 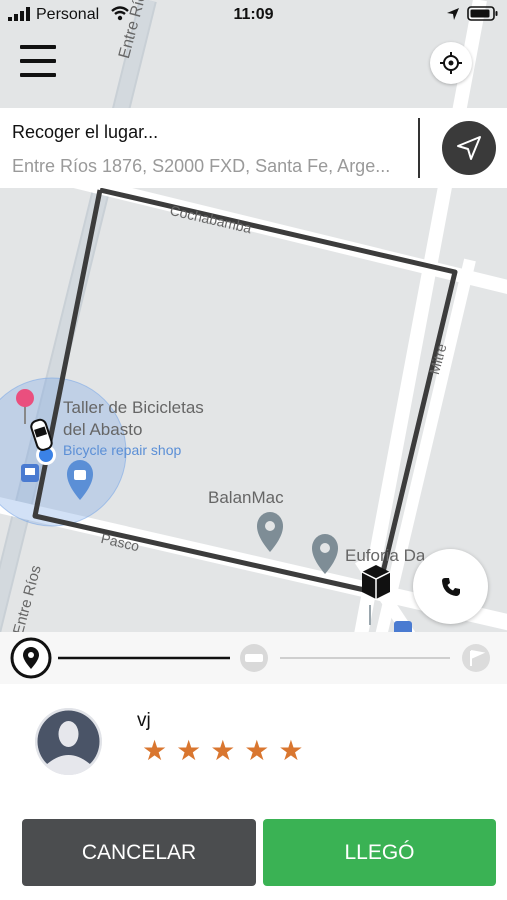 I want to click on navigate-button, so click(x=469, y=148).